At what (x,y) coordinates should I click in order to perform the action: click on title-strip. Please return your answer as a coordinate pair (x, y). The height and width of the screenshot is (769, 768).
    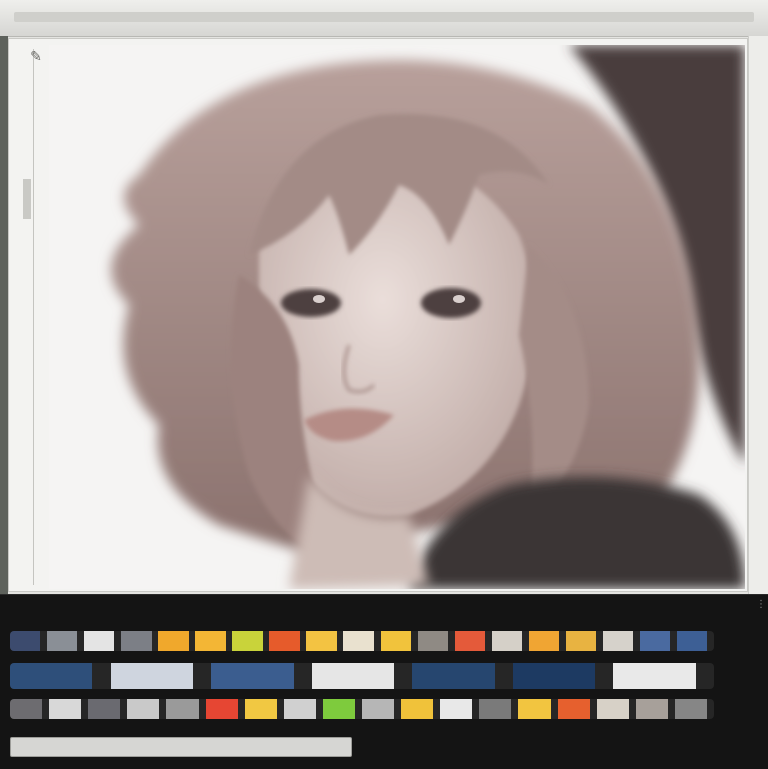
    Looking at the image, I should click on (384, 17).